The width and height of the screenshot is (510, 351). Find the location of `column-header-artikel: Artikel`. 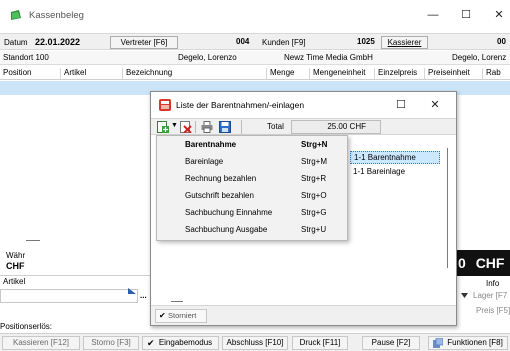

column-header-artikel: Artikel is located at coordinates (73, 73).